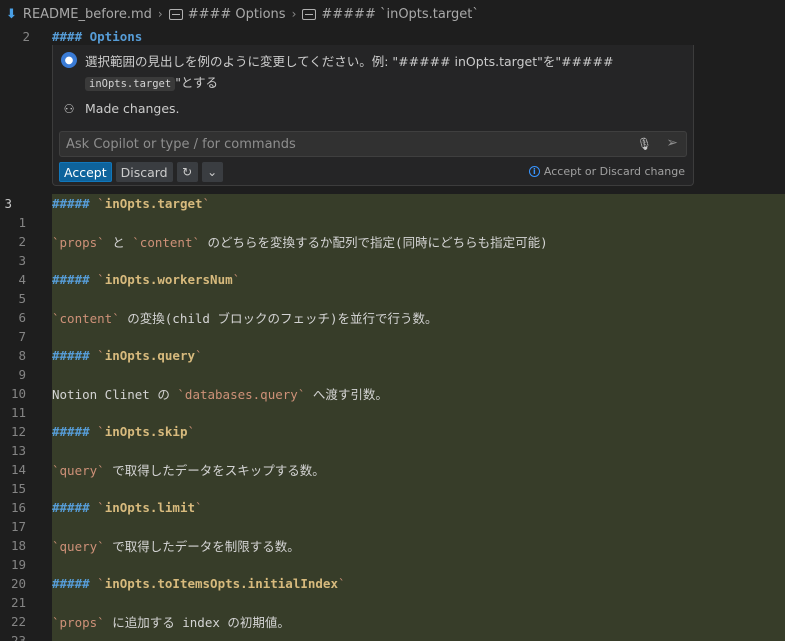 Image resolution: width=785 pixels, height=641 pixels. I want to click on line-content: ##### `inOpts.query`, so click(127, 355).